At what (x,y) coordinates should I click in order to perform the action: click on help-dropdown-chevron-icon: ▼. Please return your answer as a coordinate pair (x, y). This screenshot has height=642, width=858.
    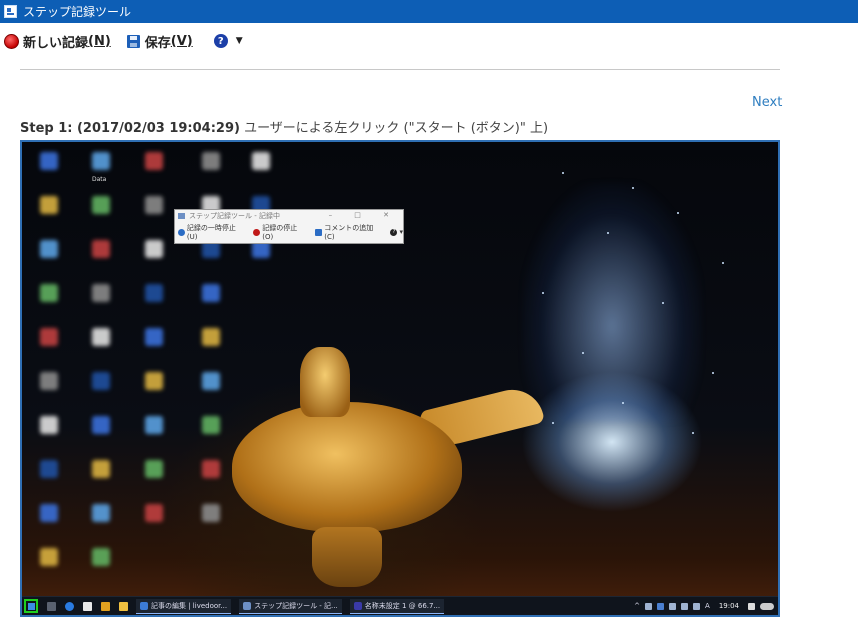
    Looking at the image, I should click on (239, 41).